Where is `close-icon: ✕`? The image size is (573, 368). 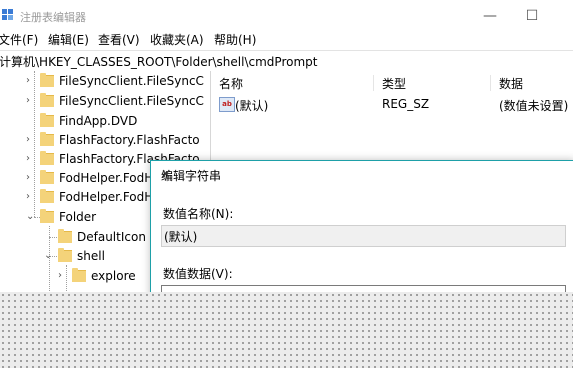 close-icon: ✕ is located at coordinates (363, 174).